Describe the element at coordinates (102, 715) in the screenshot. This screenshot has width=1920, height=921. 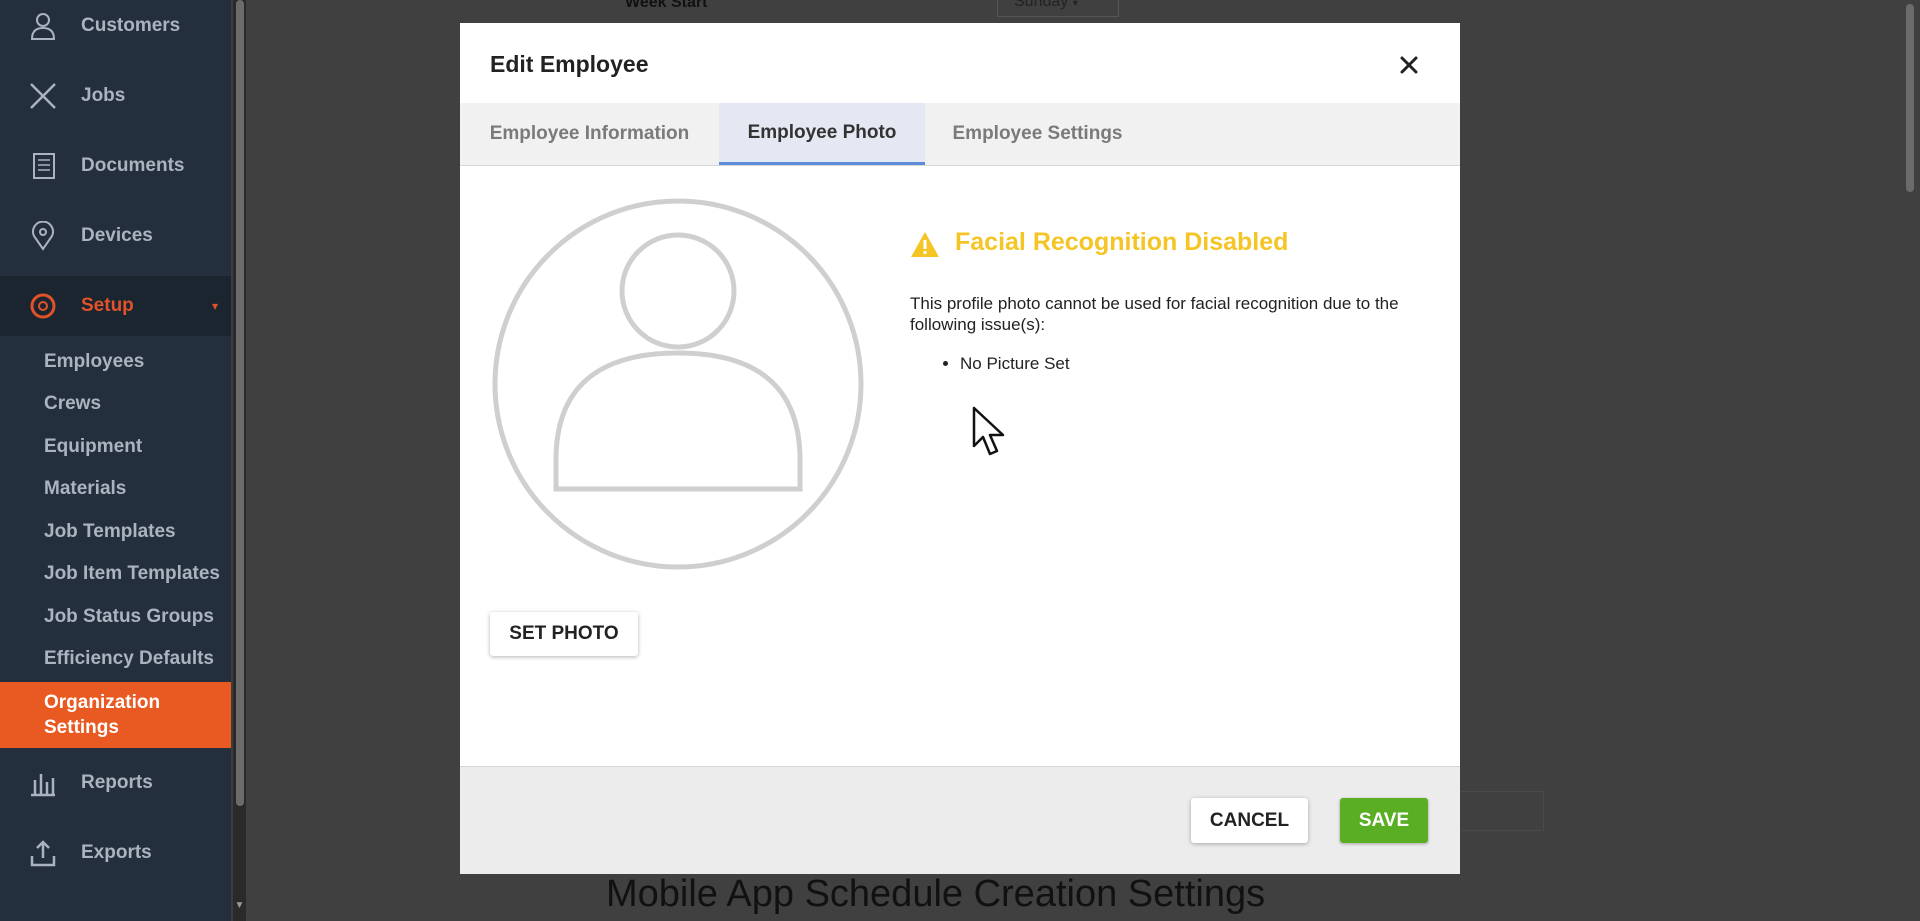
I see `sidebar-item-label: Organization Settings` at that location.